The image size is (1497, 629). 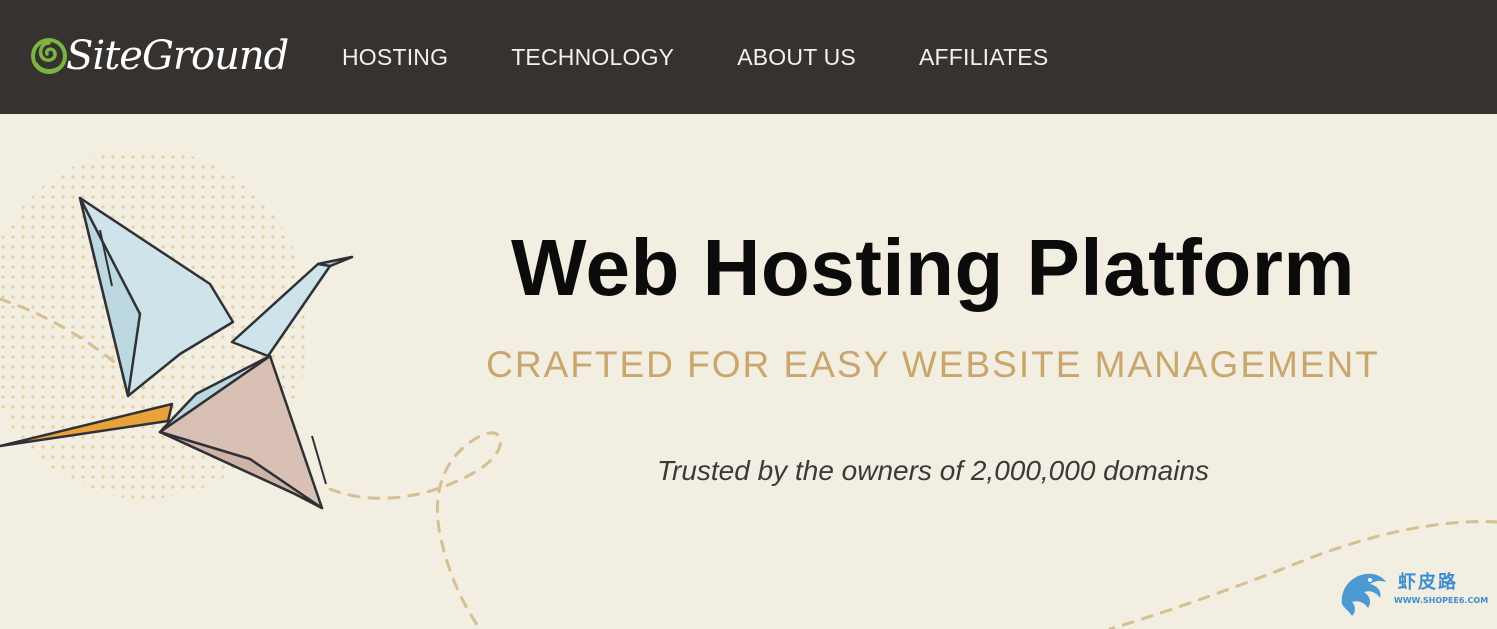 I want to click on logo-link: SiteGround, so click(x=159, y=56).